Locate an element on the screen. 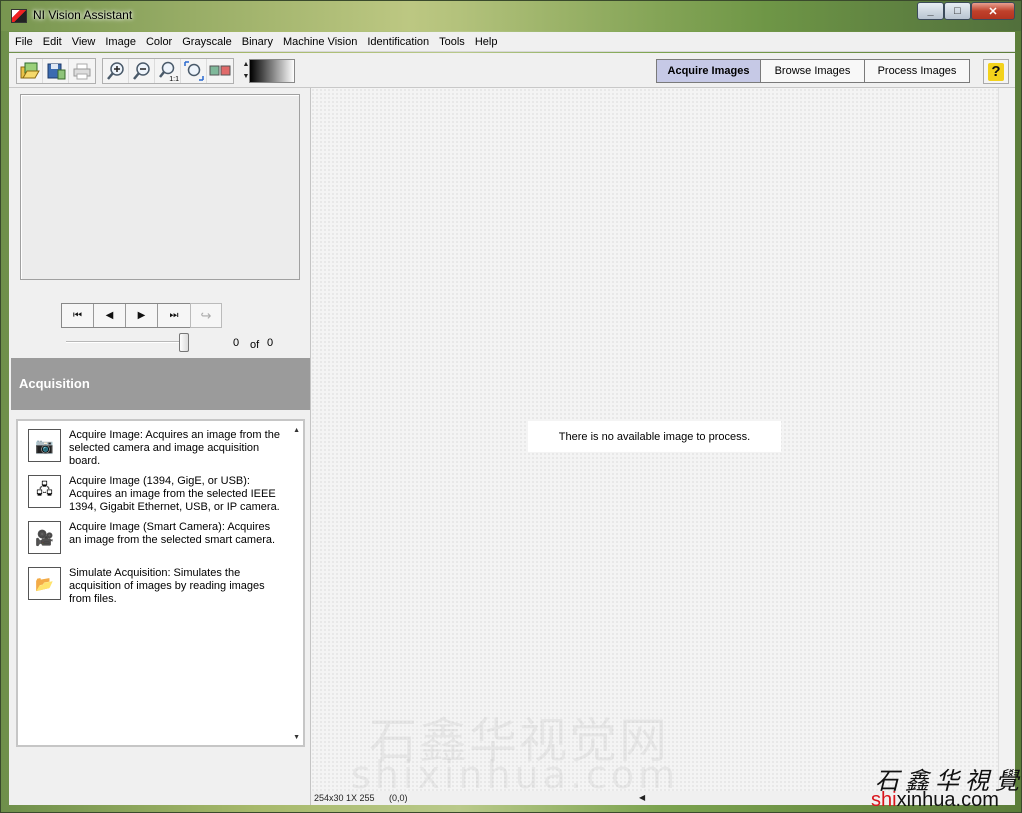 The width and height of the screenshot is (1022, 813). app-logo-icon is located at coordinates (19, 16).